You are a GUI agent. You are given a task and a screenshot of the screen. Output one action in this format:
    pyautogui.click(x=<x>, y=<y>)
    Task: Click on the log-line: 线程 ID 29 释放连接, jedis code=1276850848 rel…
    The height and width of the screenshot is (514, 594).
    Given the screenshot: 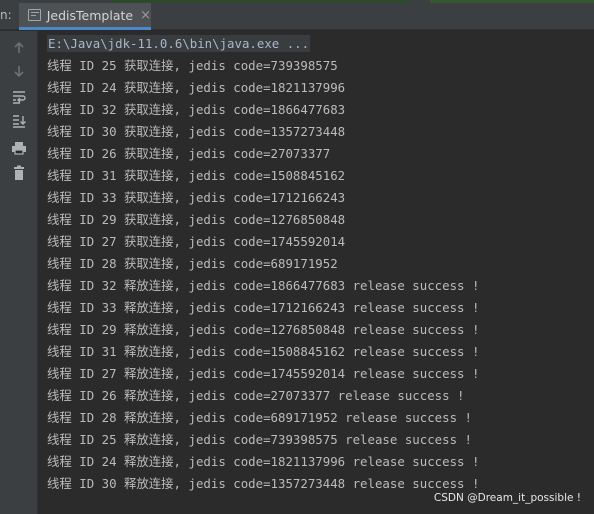 What is the action you would take?
    pyautogui.click(x=263, y=329)
    